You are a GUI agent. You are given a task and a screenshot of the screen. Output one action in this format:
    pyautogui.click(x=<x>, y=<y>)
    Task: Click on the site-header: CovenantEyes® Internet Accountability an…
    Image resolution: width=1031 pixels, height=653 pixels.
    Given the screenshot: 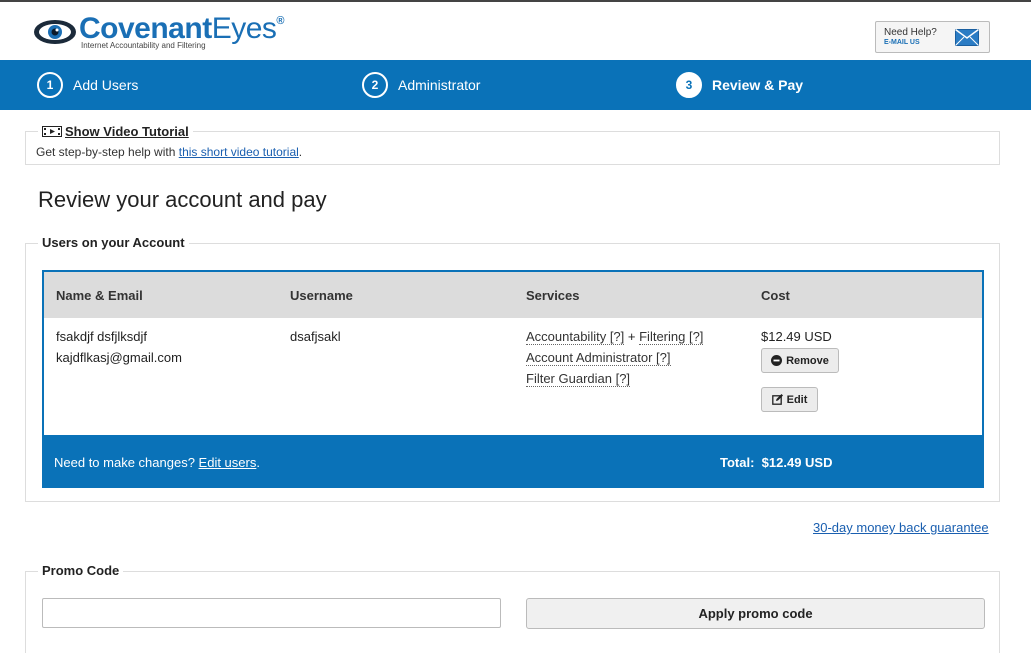 What is the action you would take?
    pyautogui.click(x=515, y=34)
    